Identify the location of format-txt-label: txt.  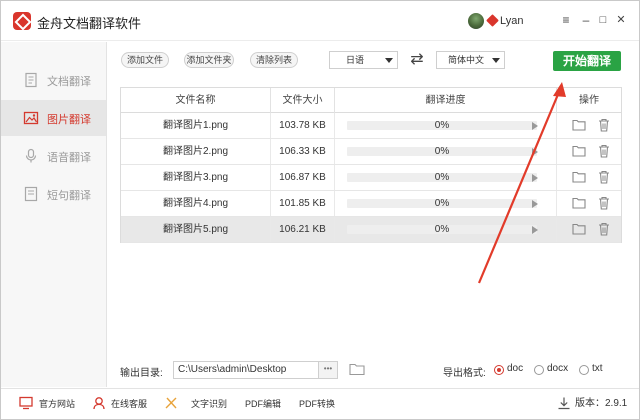
(597, 368).